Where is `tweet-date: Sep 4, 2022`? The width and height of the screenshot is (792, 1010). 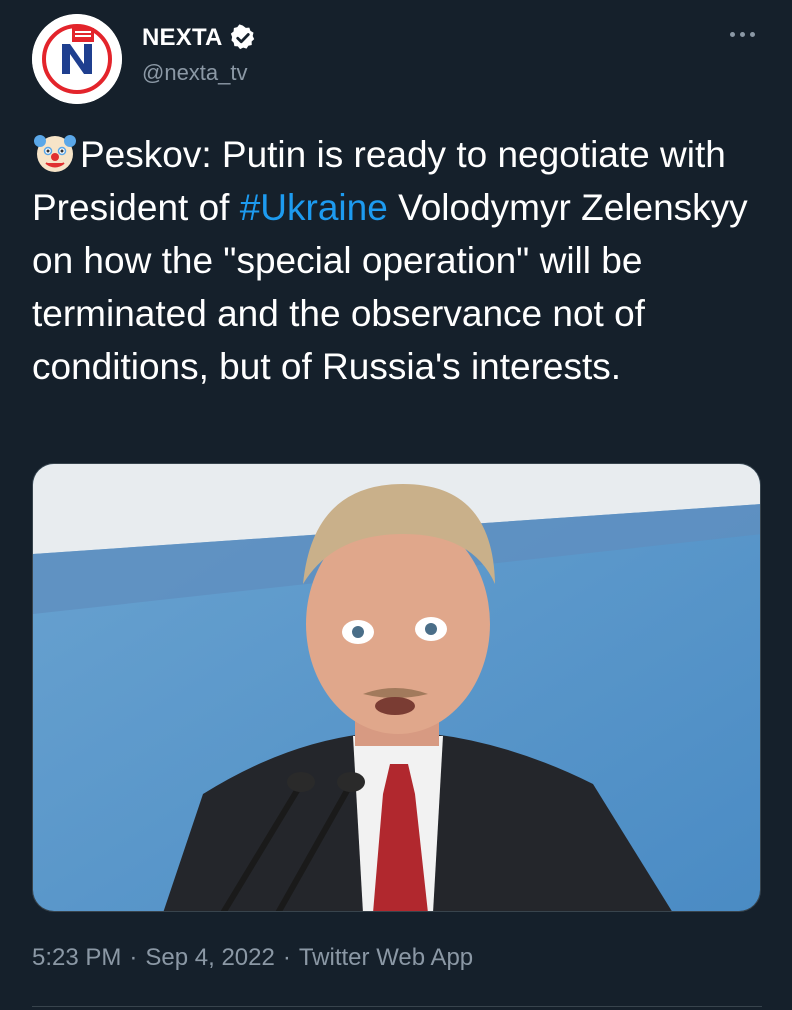 tweet-date: Sep 4, 2022 is located at coordinates (209, 957).